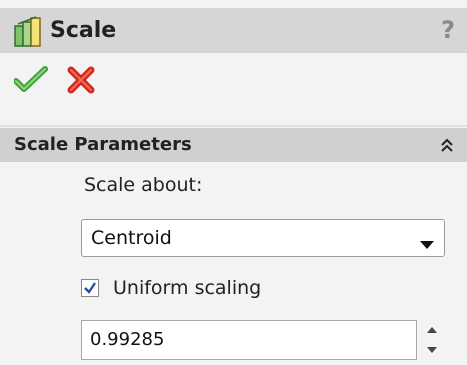 This screenshot has width=467, height=365. What do you see at coordinates (263, 238) in the screenshot?
I see `scale-about-dropdown: Centroid` at bounding box center [263, 238].